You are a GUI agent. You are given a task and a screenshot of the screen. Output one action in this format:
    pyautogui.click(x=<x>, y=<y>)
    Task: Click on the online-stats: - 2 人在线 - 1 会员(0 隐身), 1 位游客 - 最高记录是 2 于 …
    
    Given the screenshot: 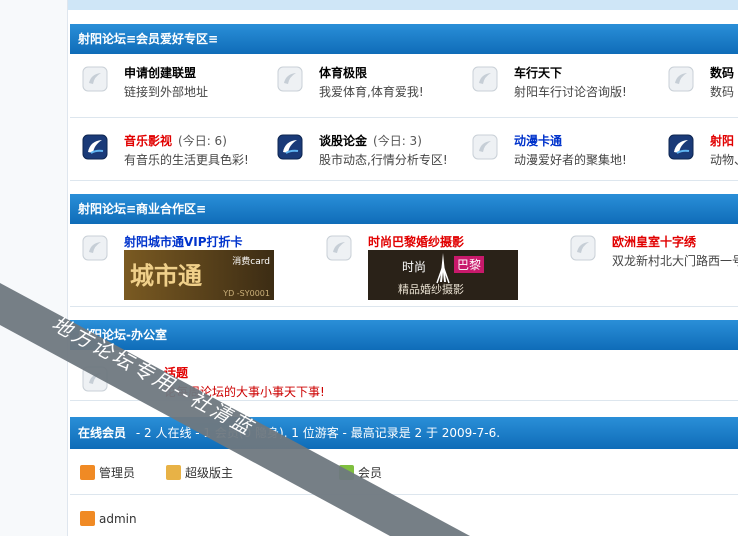 What is the action you would take?
    pyautogui.click(x=318, y=433)
    